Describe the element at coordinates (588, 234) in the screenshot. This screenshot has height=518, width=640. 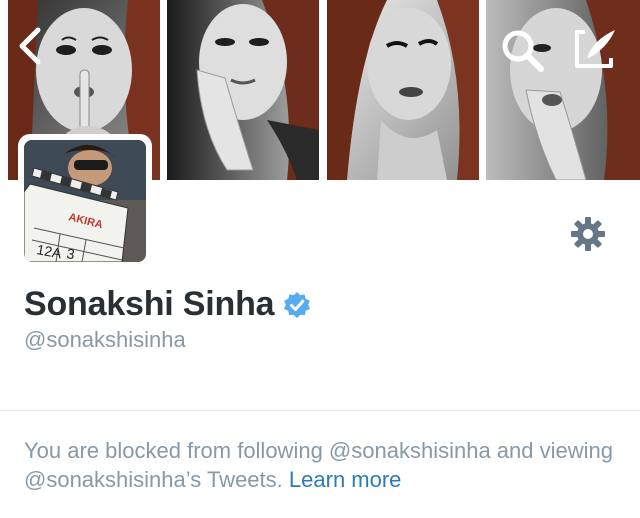
I see `gear-icon` at that location.